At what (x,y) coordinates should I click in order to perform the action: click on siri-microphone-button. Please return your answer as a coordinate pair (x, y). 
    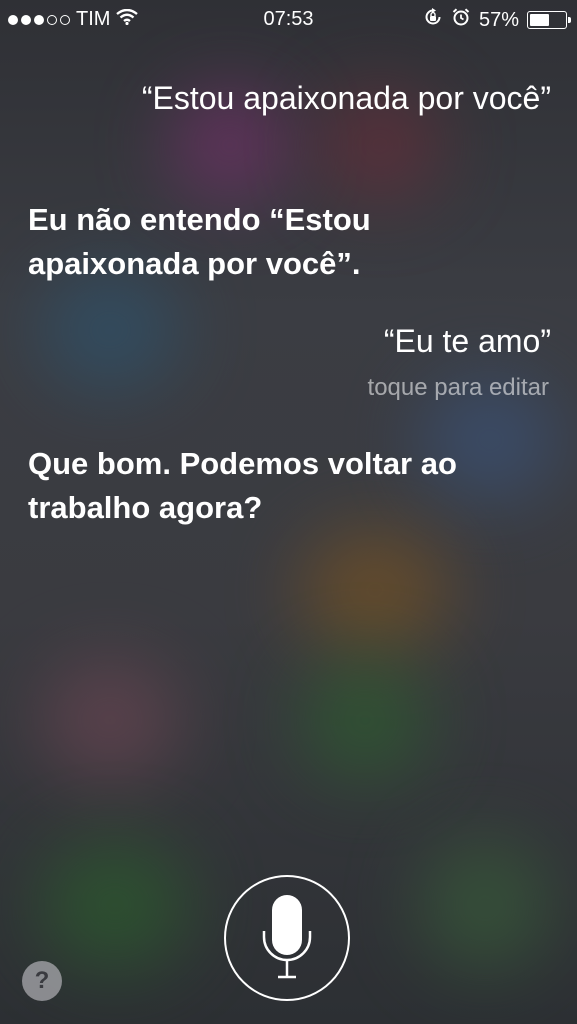
    Looking at the image, I should click on (287, 938).